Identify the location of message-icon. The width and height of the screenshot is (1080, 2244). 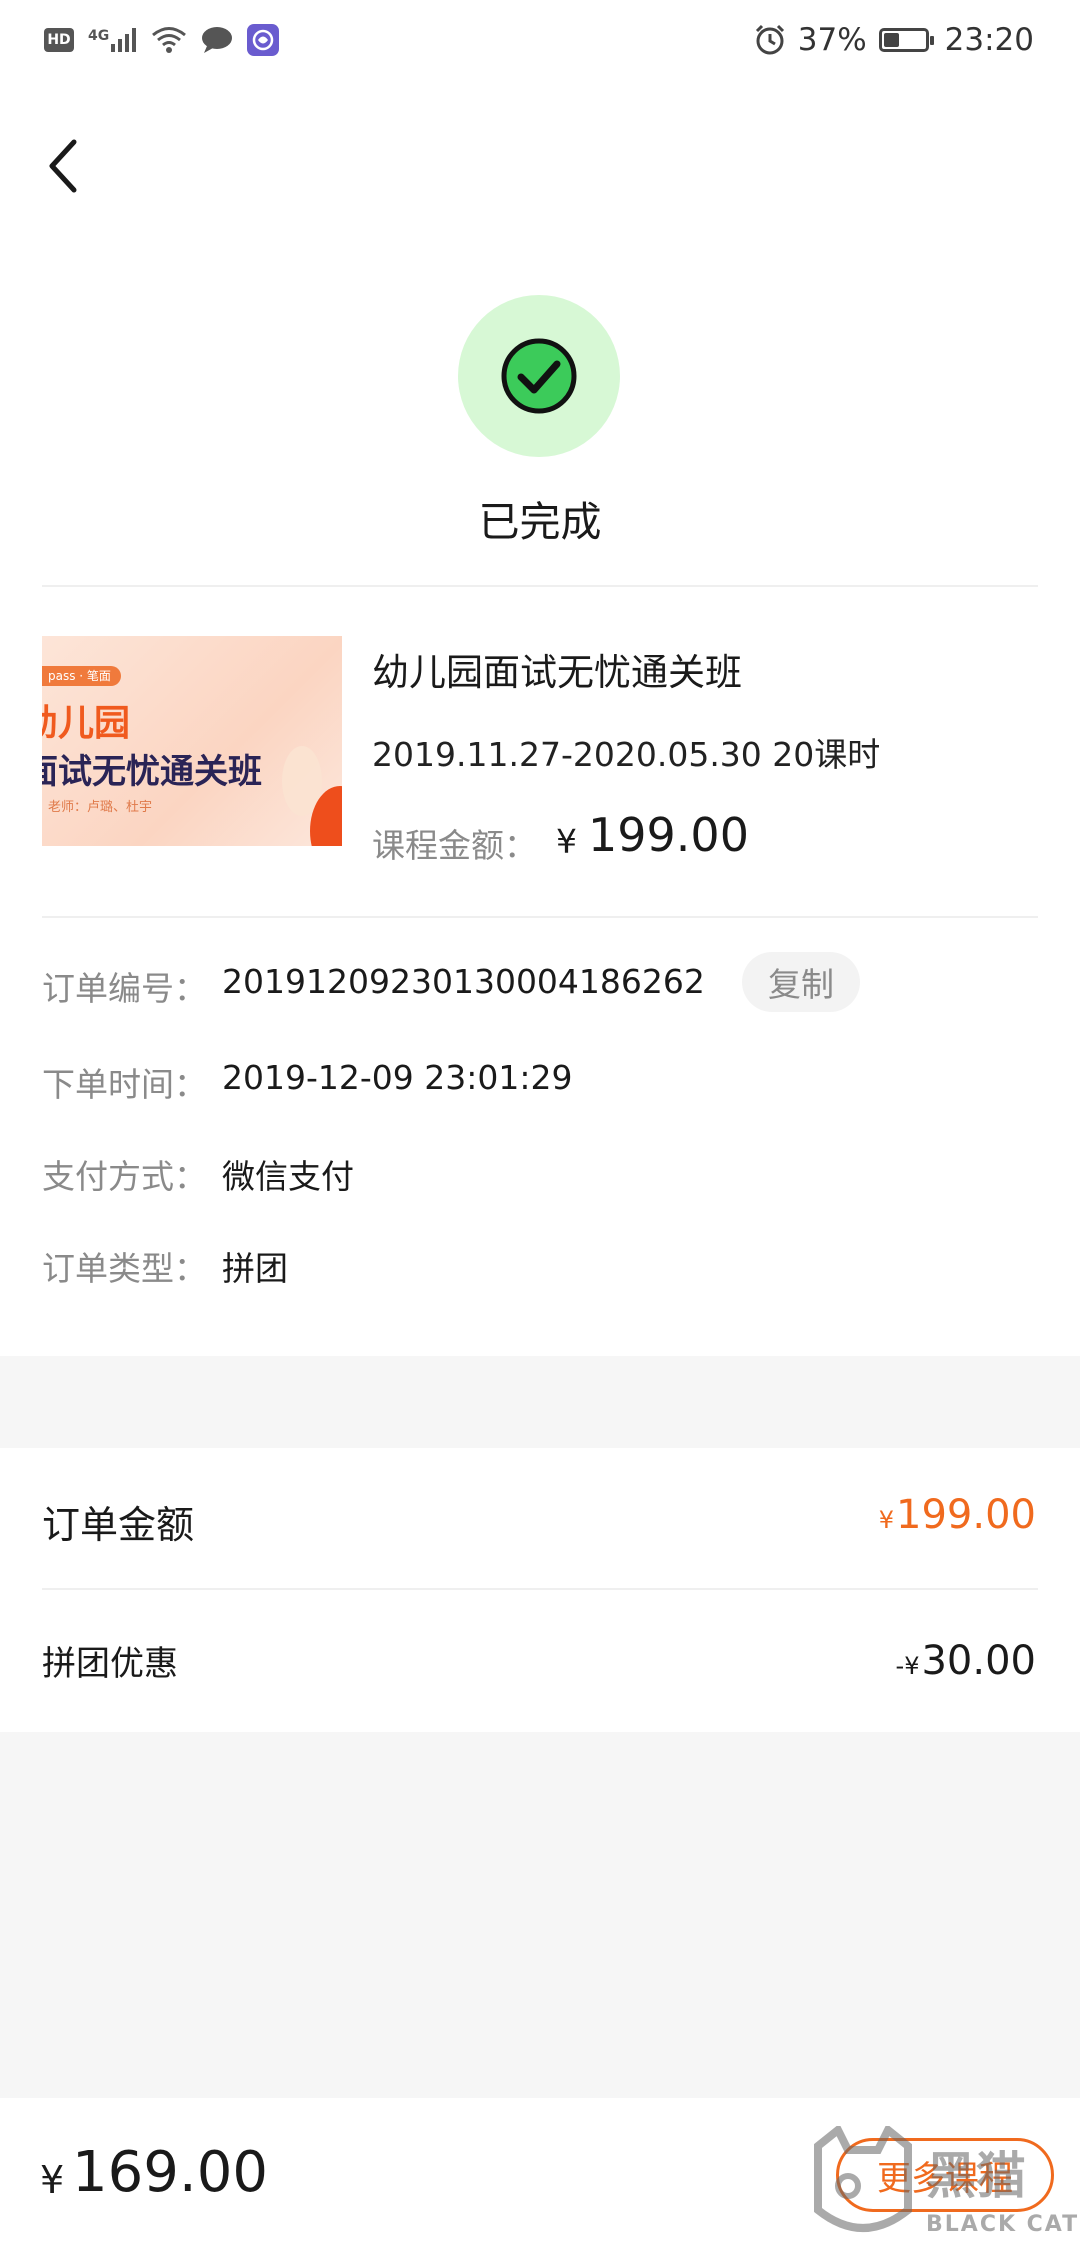
(217, 40).